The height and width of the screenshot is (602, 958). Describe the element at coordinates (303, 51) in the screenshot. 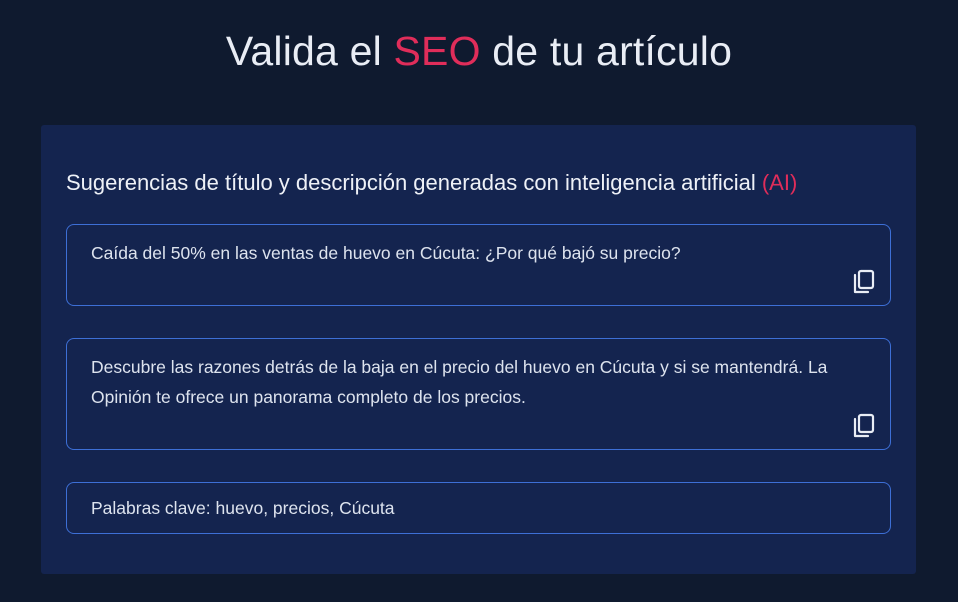

I see `page-title-prefix: Valida el` at that location.